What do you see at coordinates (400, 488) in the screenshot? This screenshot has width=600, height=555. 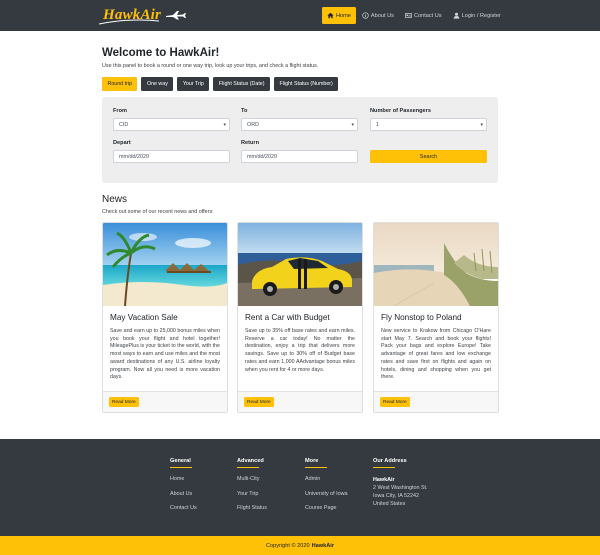 I see `address-street: 2 West Washington St.` at bounding box center [400, 488].